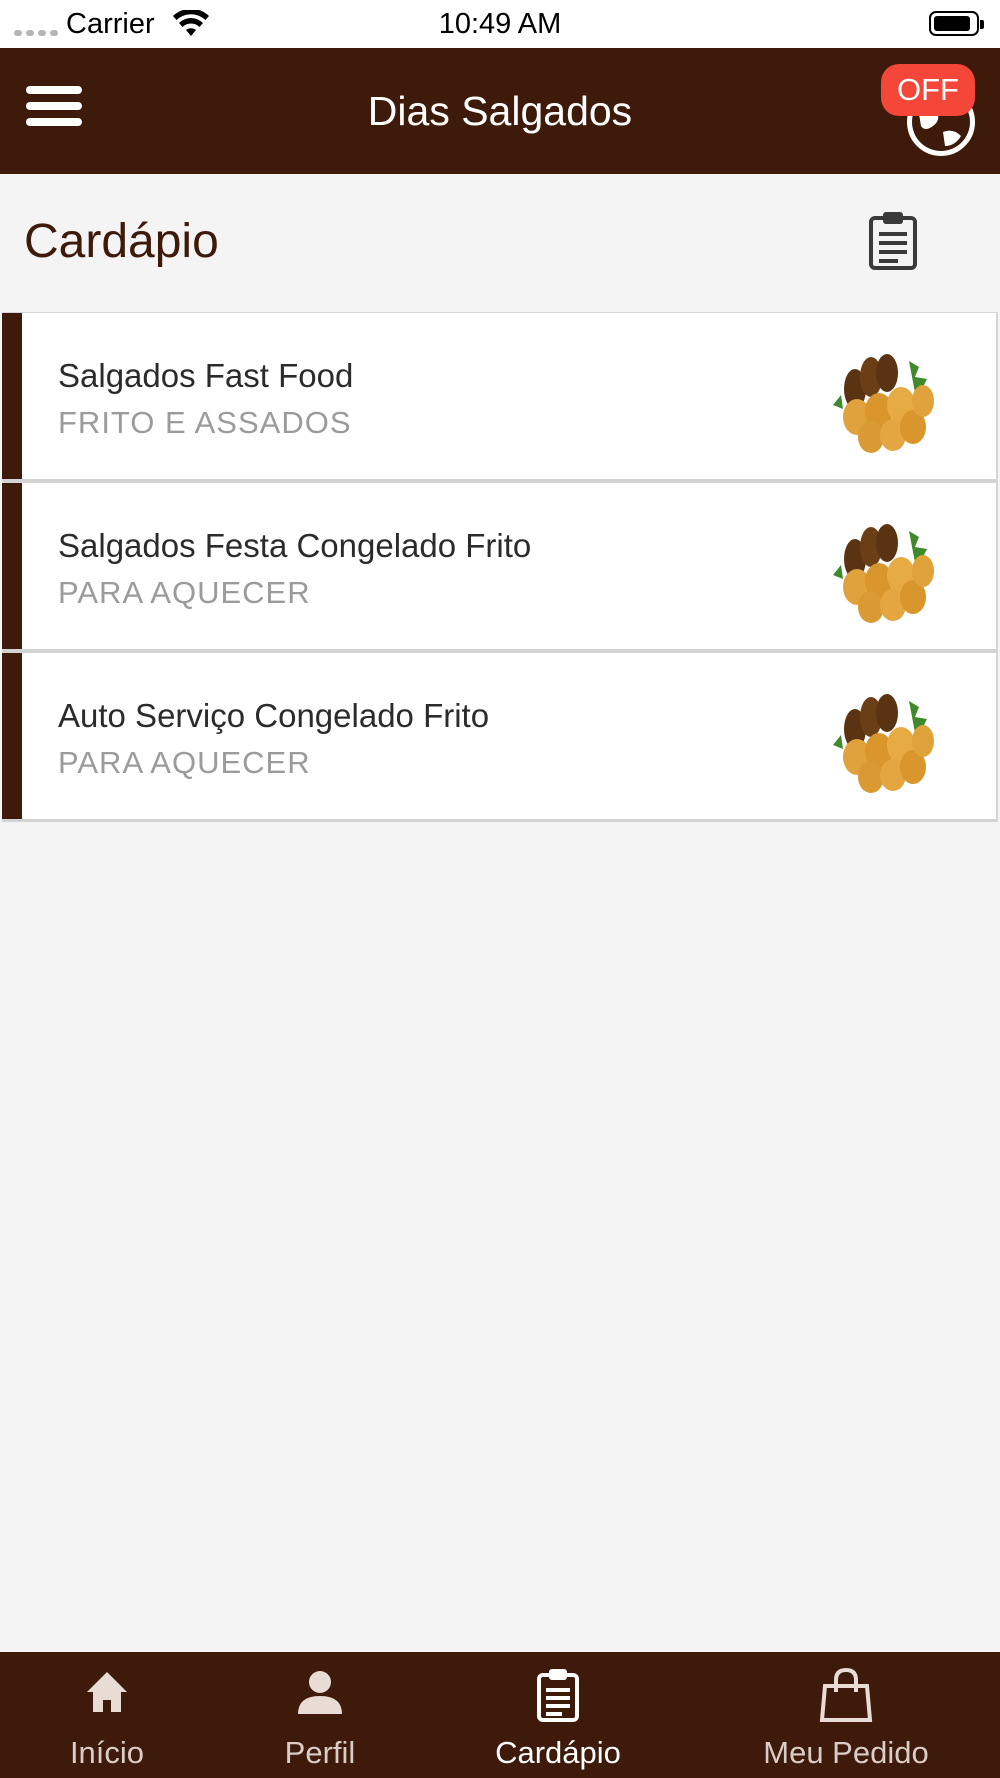  I want to click on tab-label: Meu Pedido, so click(846, 1752).